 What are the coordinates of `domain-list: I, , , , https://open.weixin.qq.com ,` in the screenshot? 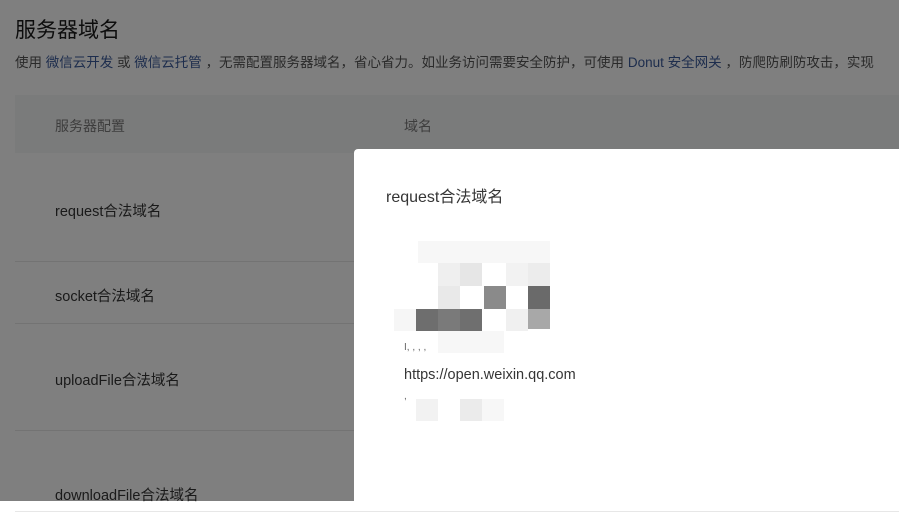 It's located at (524, 336).